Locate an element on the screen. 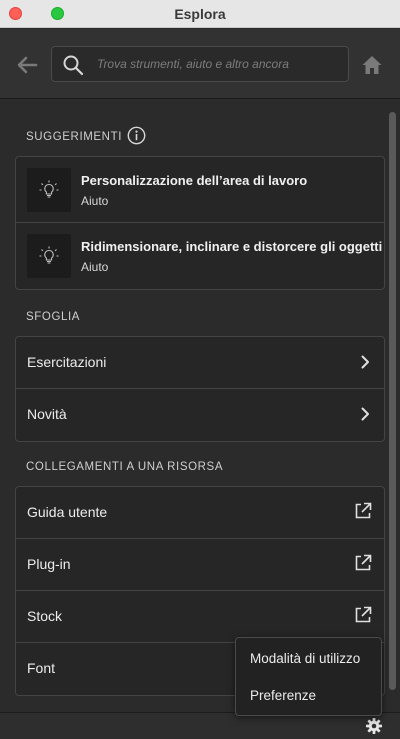  home-button is located at coordinates (372, 65).